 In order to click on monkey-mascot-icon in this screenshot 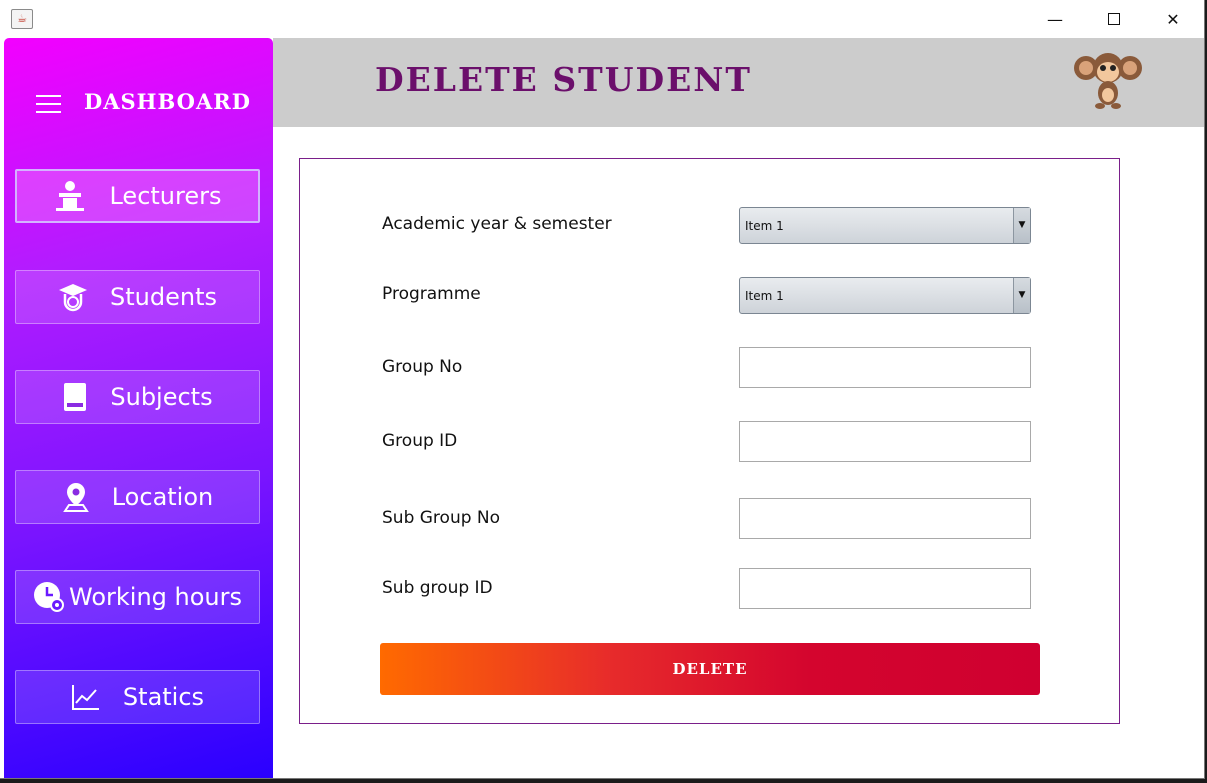, I will do `click(1108, 81)`.